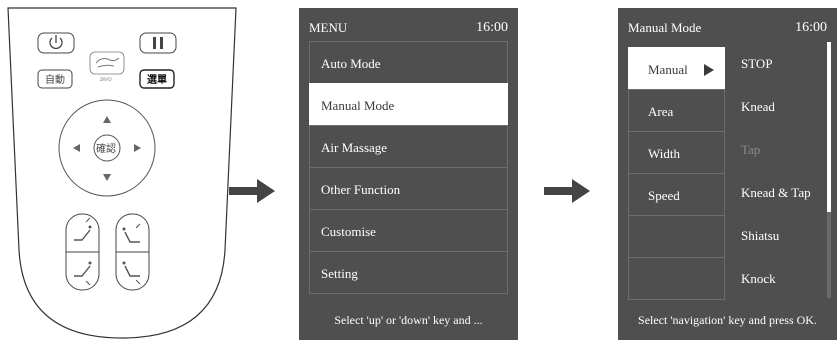  I want to click on auto-button: 自動, so click(55, 79).